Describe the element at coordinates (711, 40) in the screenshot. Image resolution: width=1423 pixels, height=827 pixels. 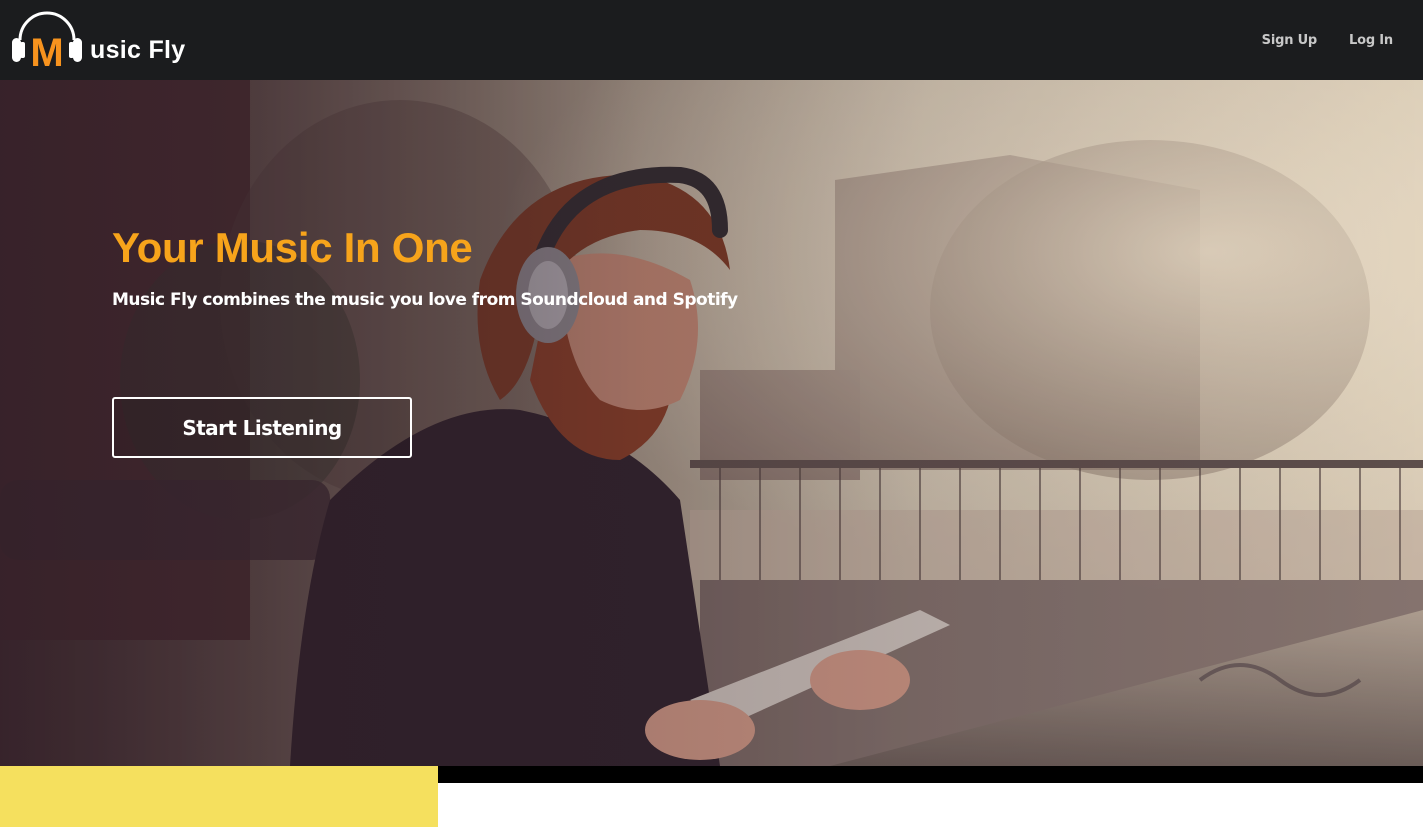
I see `navbar: M usic Fly Sign Up Log In` at that location.